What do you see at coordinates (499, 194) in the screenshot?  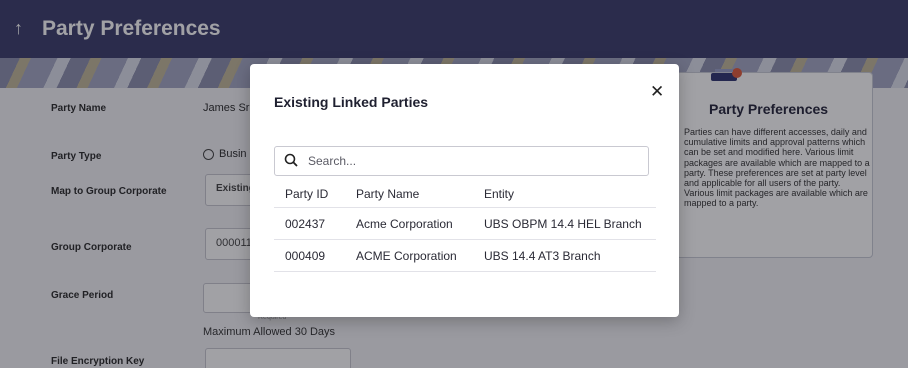 I see `column-header-entity: Entity` at bounding box center [499, 194].